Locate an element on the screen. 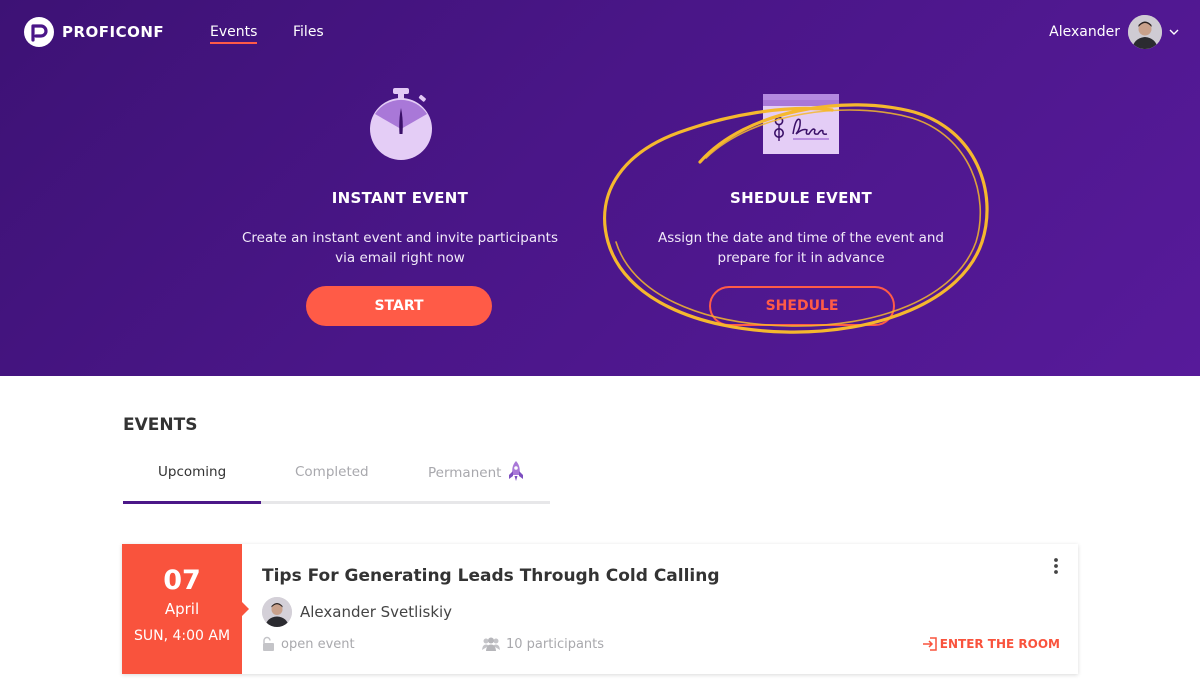  event-participants-label: 10 participants is located at coordinates (555, 644).